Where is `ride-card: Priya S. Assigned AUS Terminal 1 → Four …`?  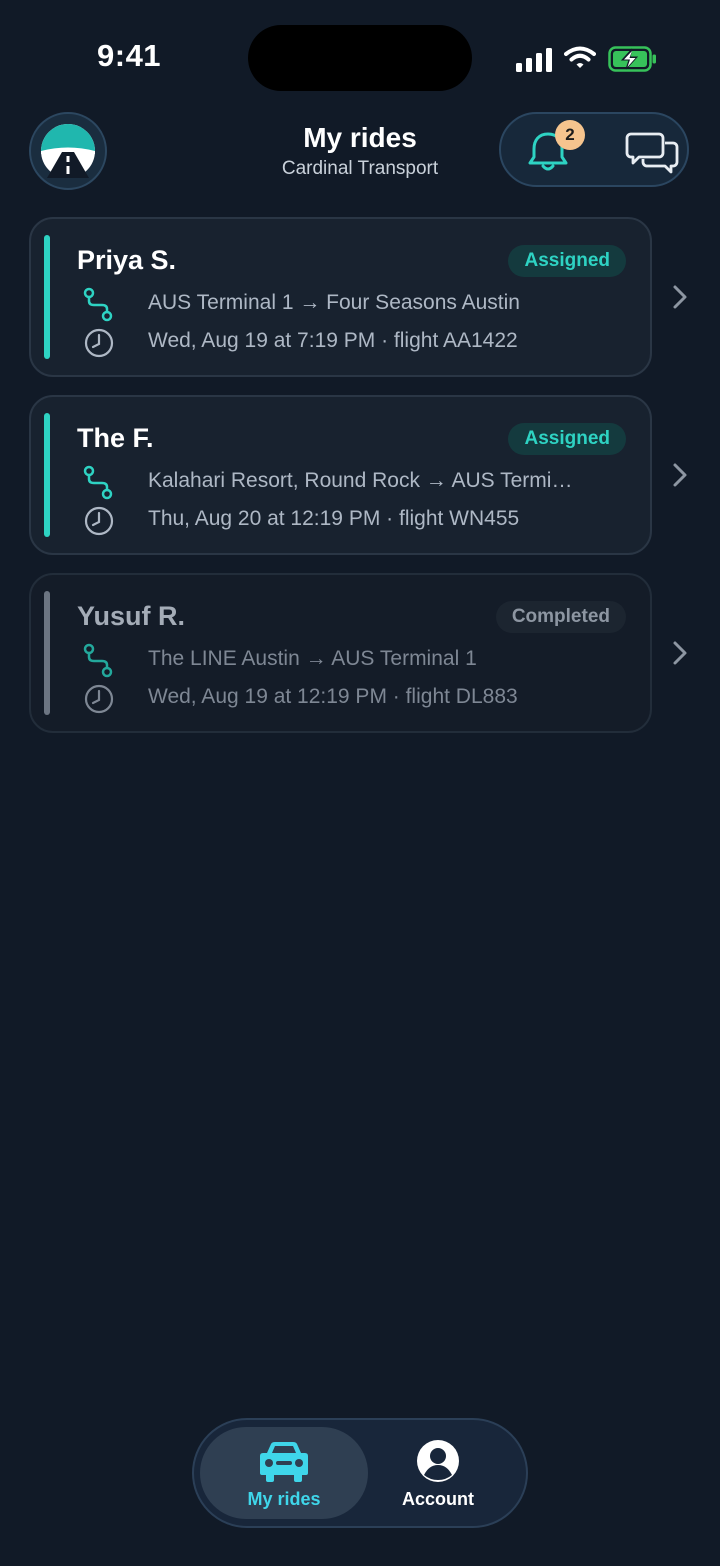
ride-card: Priya S. Assigned AUS Terminal 1 → Four … is located at coordinates (340, 297).